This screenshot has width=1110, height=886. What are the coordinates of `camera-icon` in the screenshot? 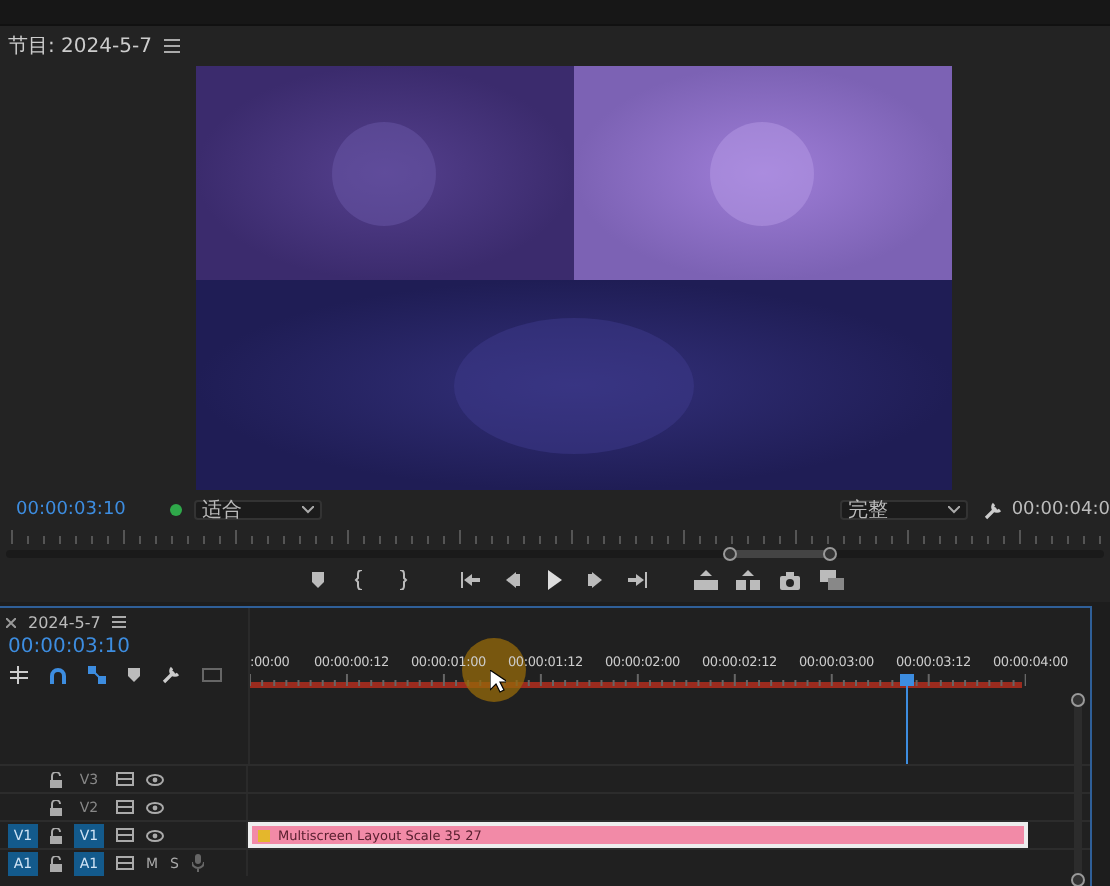 It's located at (790, 580).